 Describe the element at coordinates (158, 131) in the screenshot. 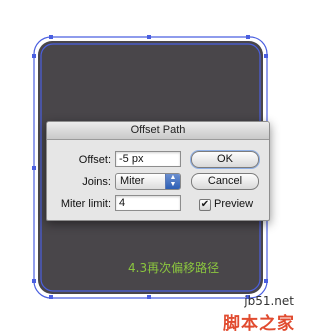

I see `dialog-title: Offset Path` at that location.